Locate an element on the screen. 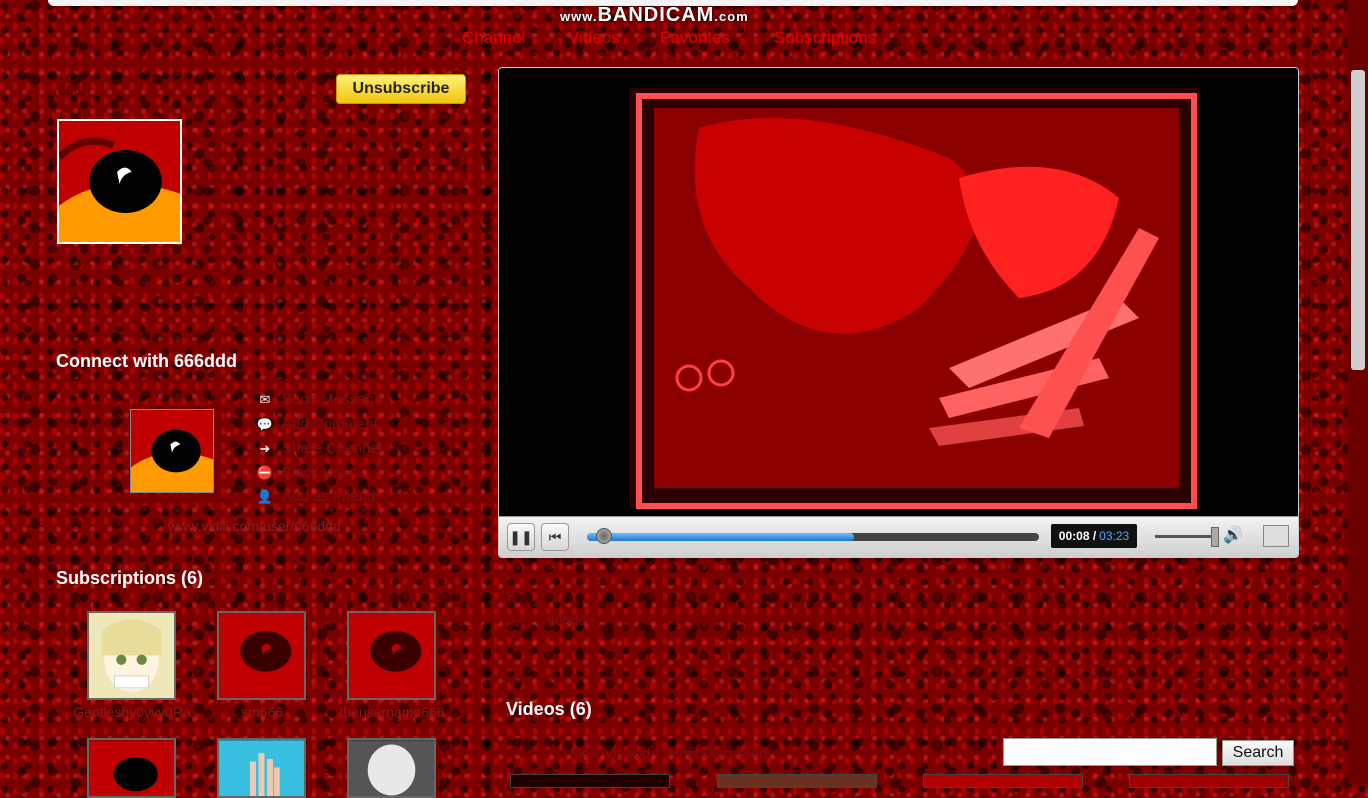 The image size is (1368, 798). anime-avatar-image is located at coordinates (131, 655).